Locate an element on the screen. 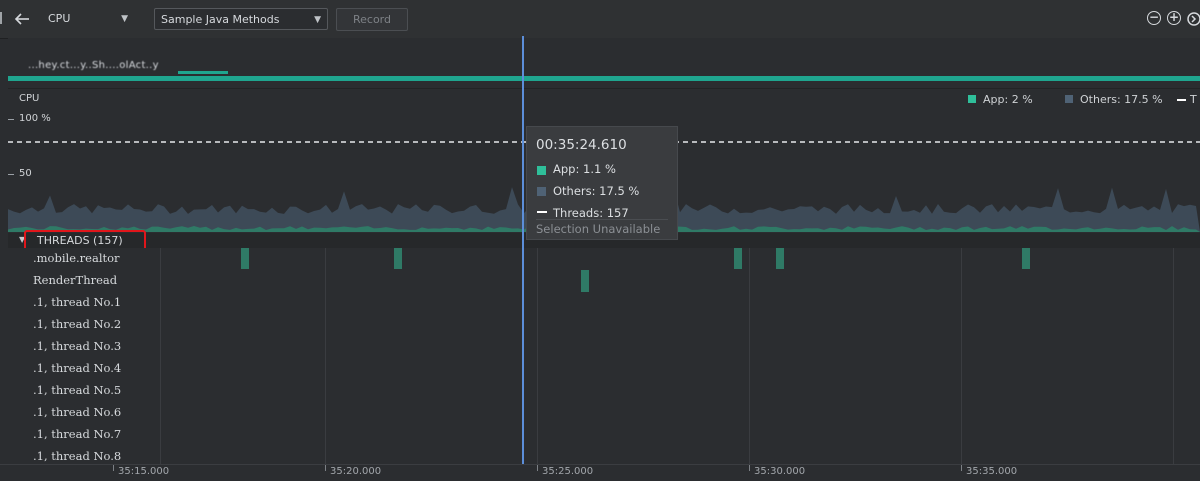 The width and height of the screenshot is (1200, 481). left-edge-mark is located at coordinates (1, 18).